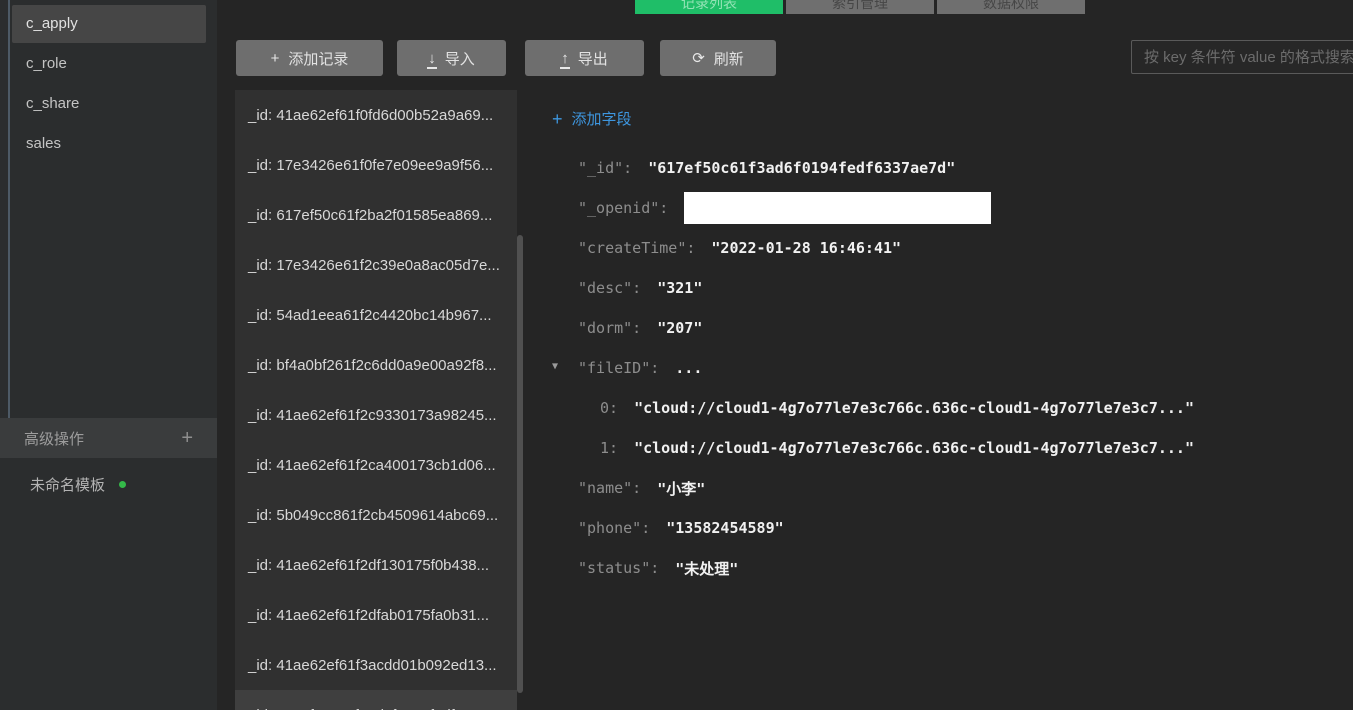 This screenshot has width=1353, height=710. What do you see at coordinates (605, 168) in the screenshot?
I see `json-key: "_id":` at bounding box center [605, 168].